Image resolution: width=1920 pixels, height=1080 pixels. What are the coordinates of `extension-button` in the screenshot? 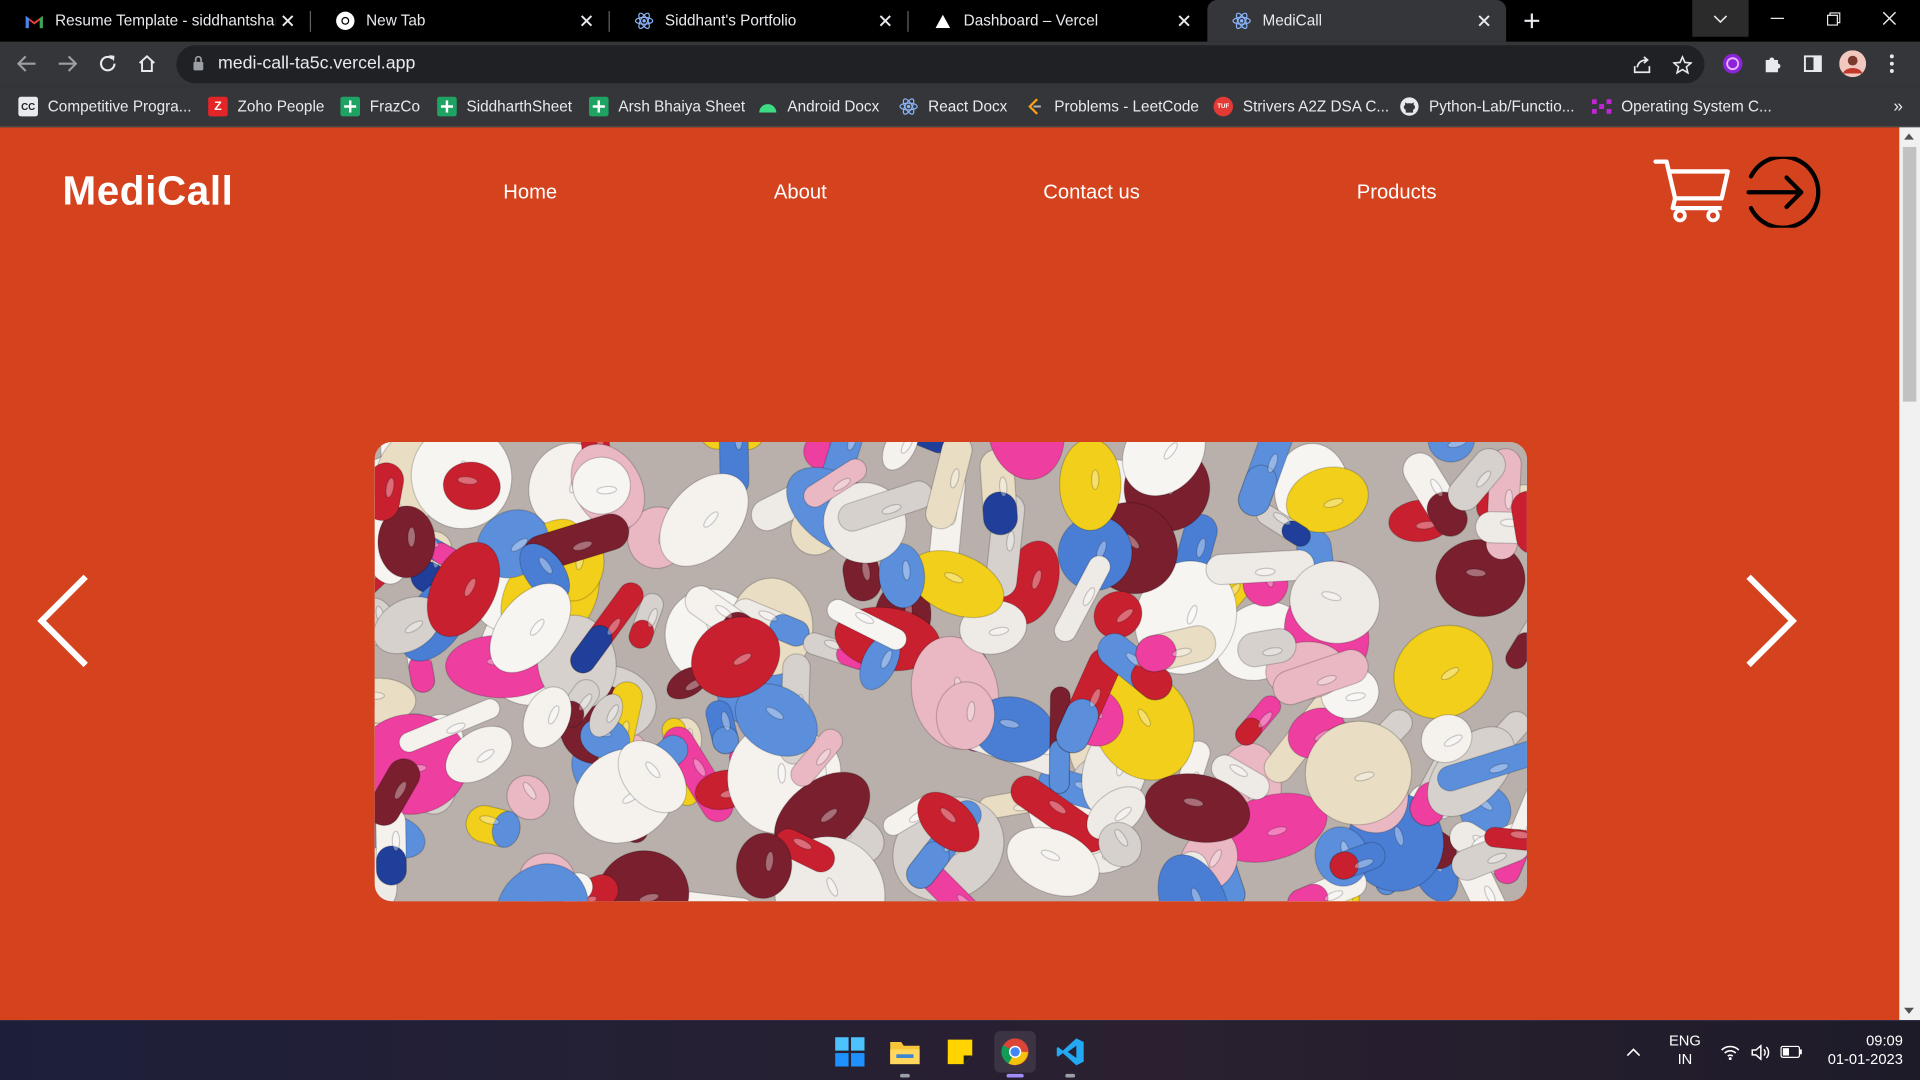 It's located at (1733, 64).